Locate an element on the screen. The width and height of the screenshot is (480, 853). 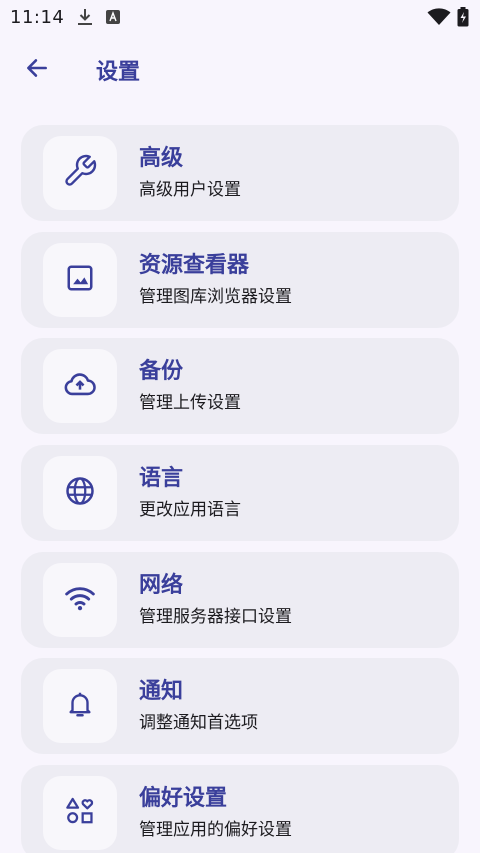
settings-item-subtitle: 管理应用的偏好设置 is located at coordinates (215, 830).